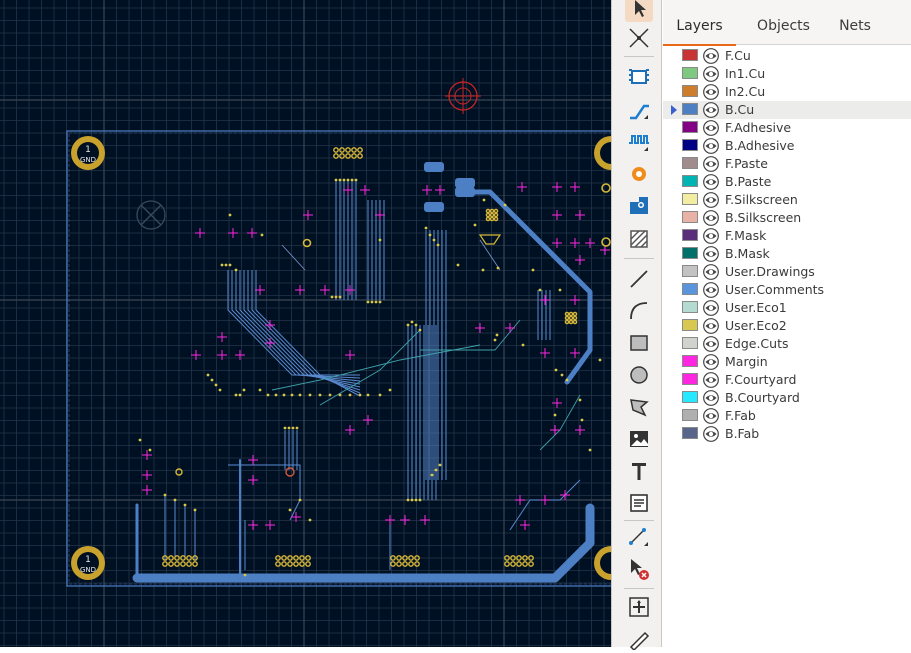 This screenshot has height=653, width=911. I want to click on mounting-pad-top-right, so click(602, 153).